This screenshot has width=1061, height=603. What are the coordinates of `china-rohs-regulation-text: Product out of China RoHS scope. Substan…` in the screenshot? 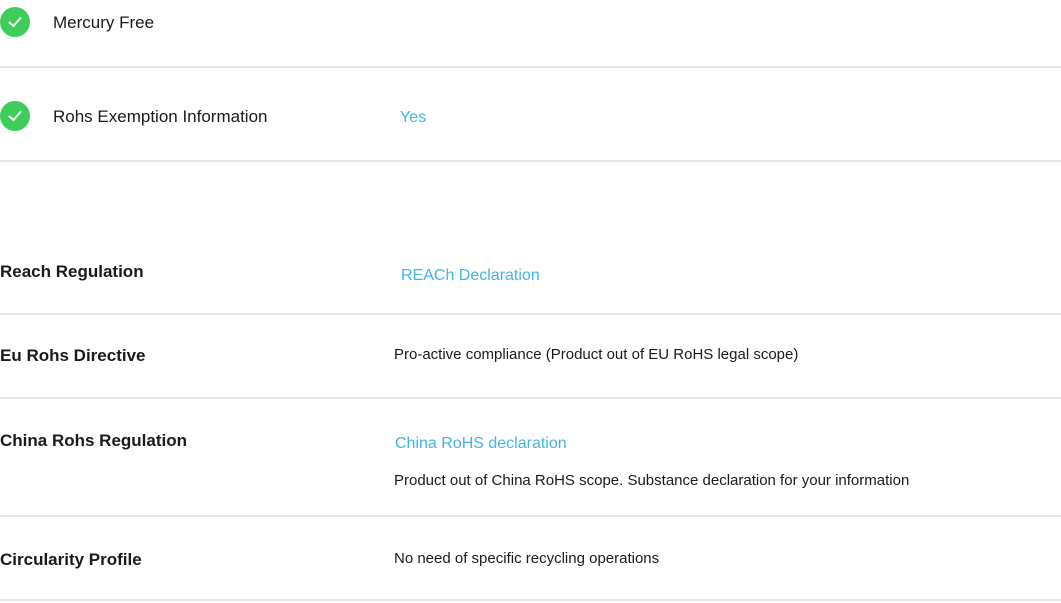 It's located at (652, 480).